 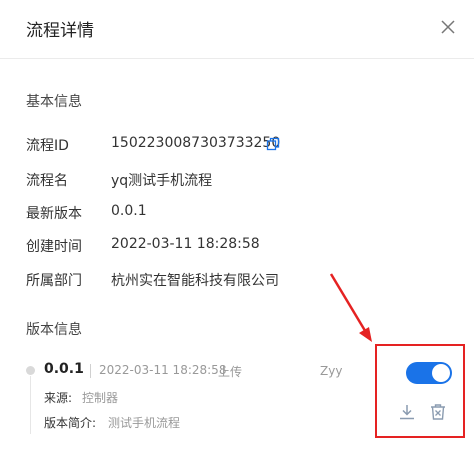 I want to click on dialog-title: 流程详情, so click(x=60, y=31).